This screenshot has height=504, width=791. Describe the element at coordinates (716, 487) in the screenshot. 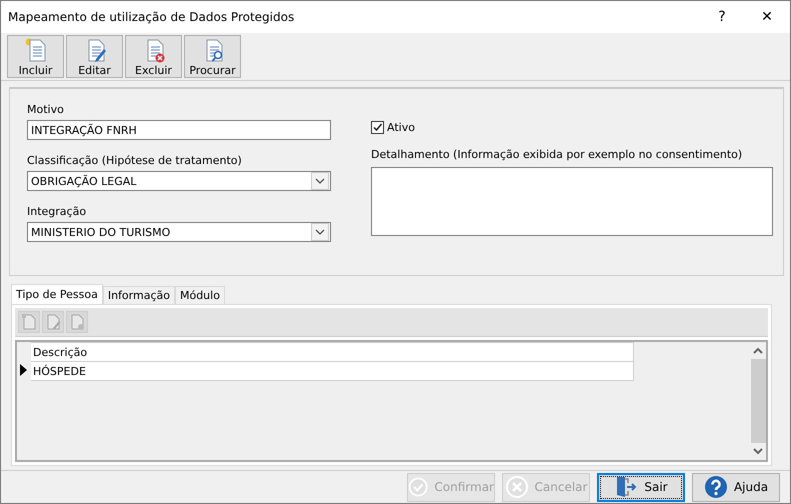

I see `help-icon` at that location.